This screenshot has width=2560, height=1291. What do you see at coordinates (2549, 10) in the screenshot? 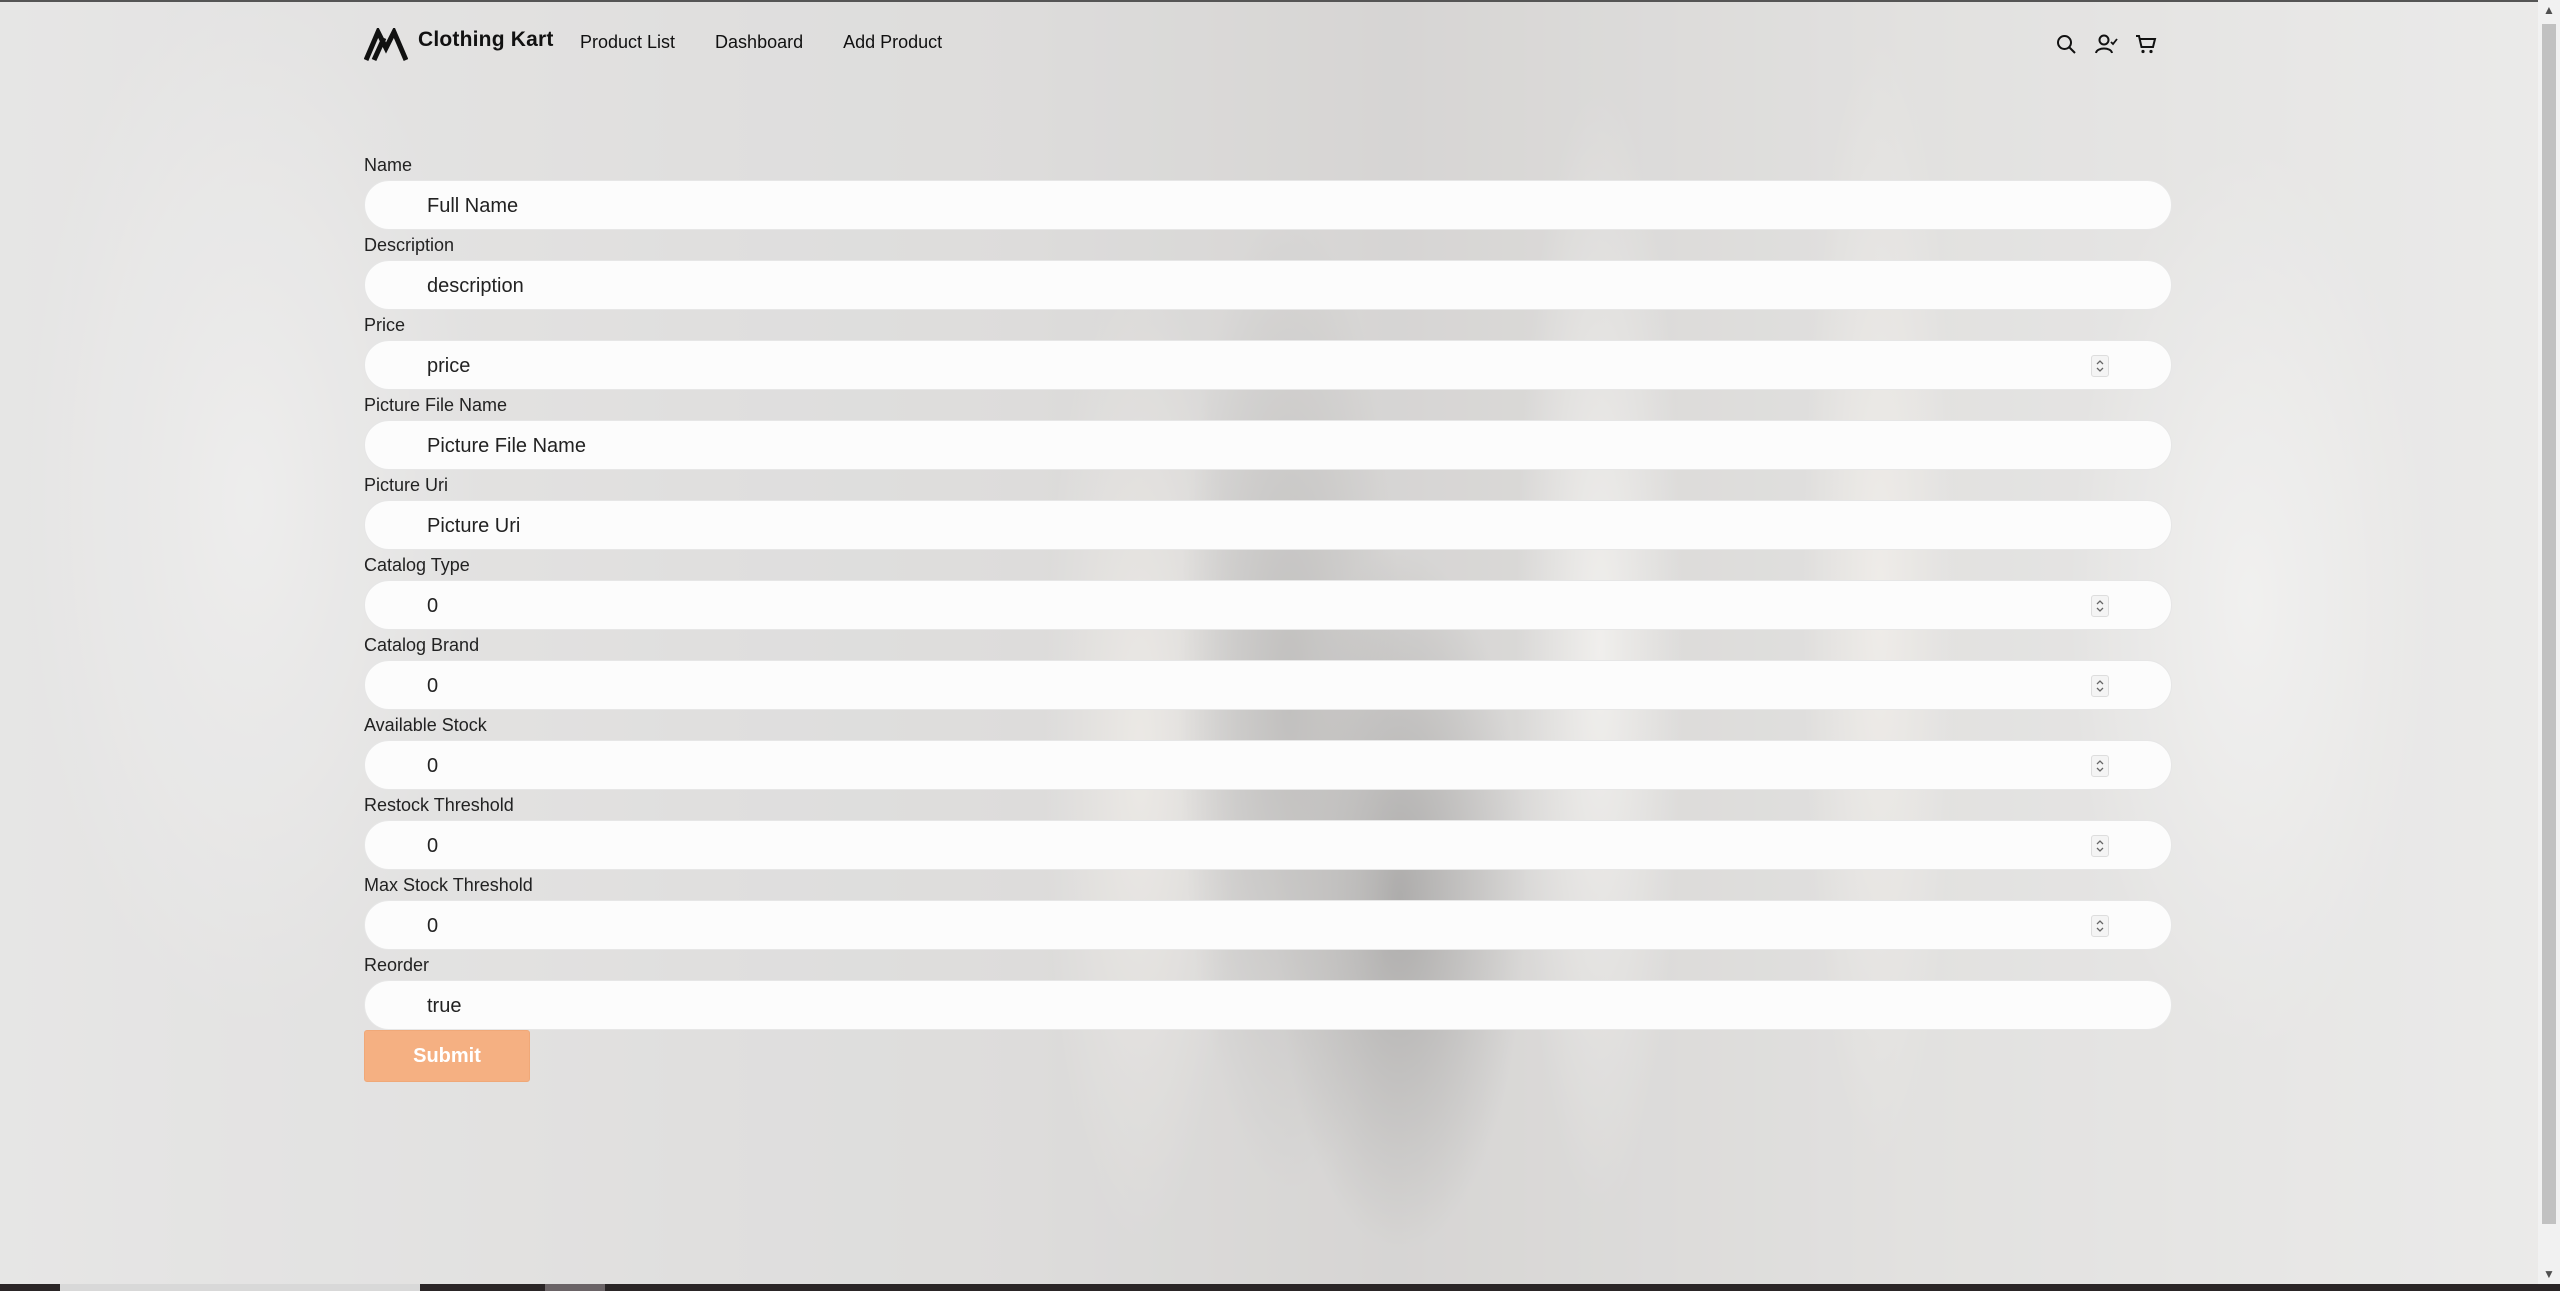
I see `scroll-up-arrow-icon: ▲` at bounding box center [2549, 10].